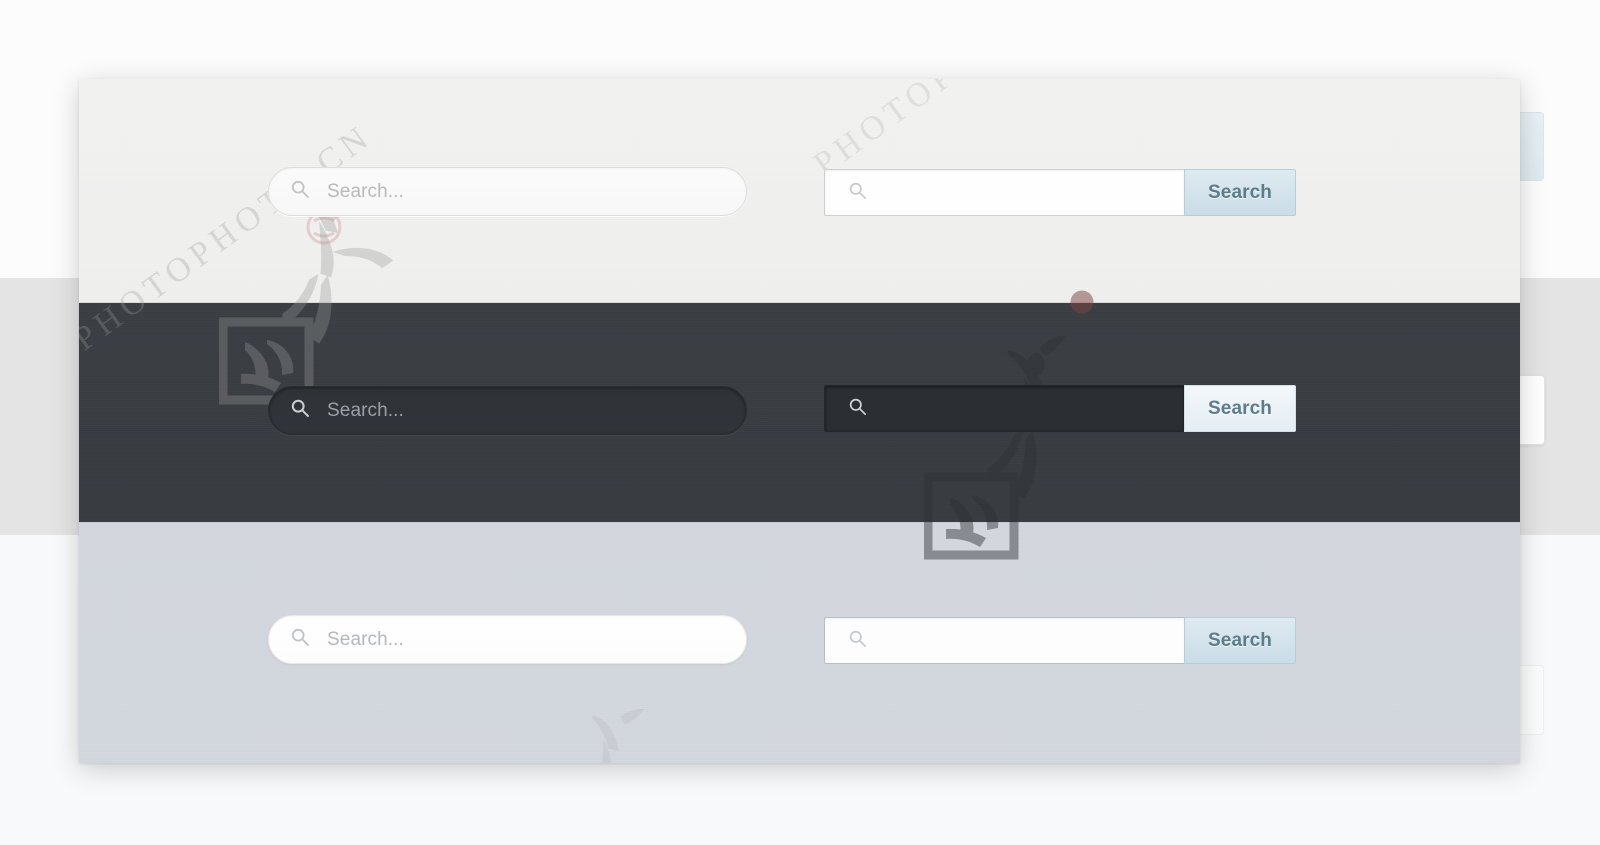  What do you see at coordinates (1240, 192) in the screenshot?
I see `search-button-light: Search` at bounding box center [1240, 192].